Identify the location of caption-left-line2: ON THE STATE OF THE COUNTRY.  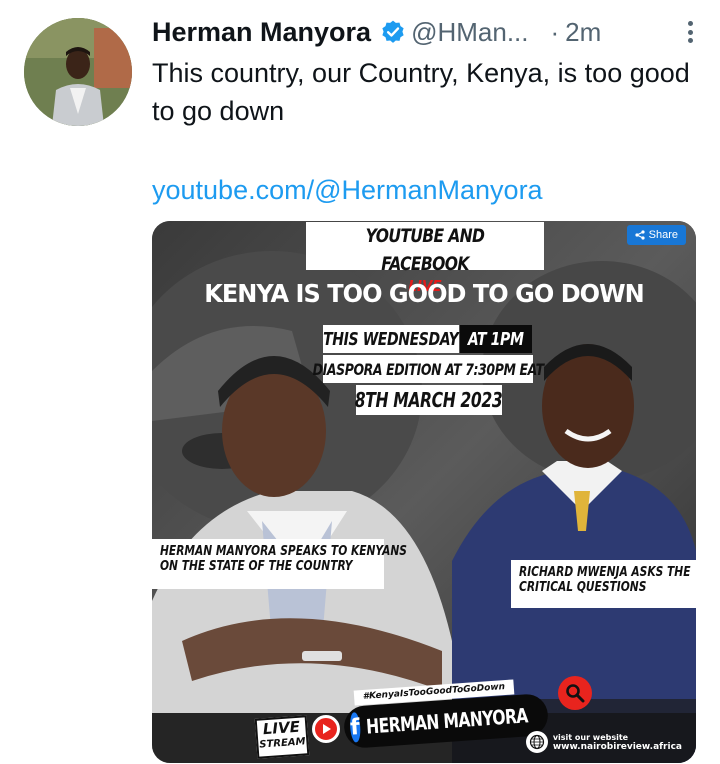
(256, 566).